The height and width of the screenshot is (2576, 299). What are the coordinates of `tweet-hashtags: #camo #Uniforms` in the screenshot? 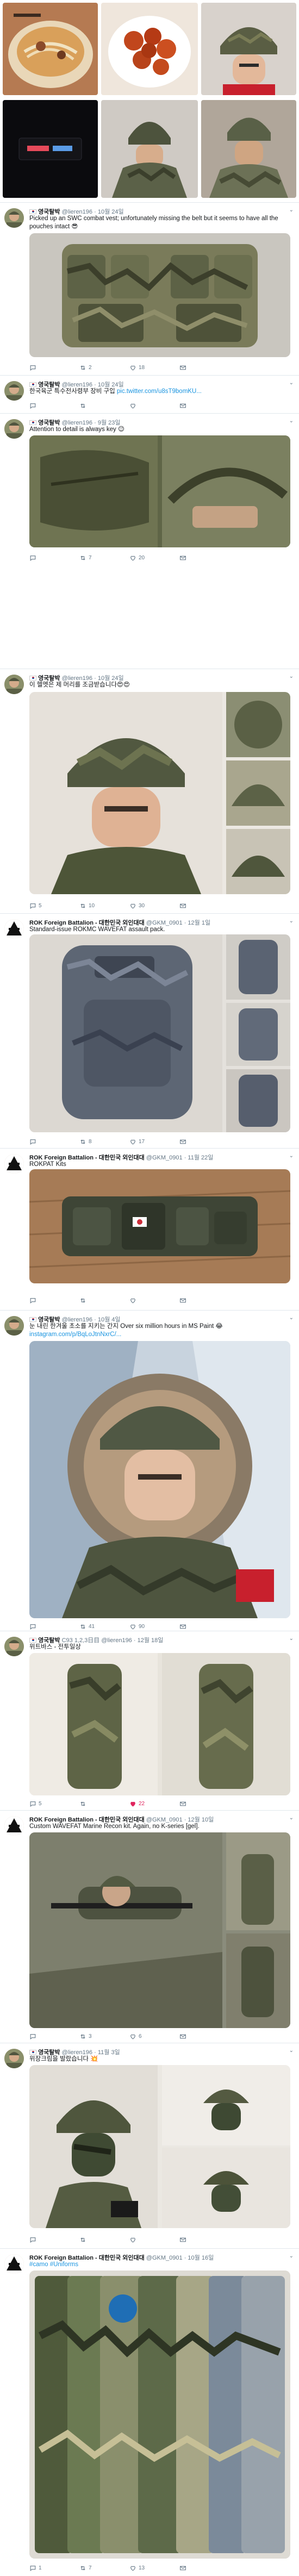 It's located at (53, 2265).